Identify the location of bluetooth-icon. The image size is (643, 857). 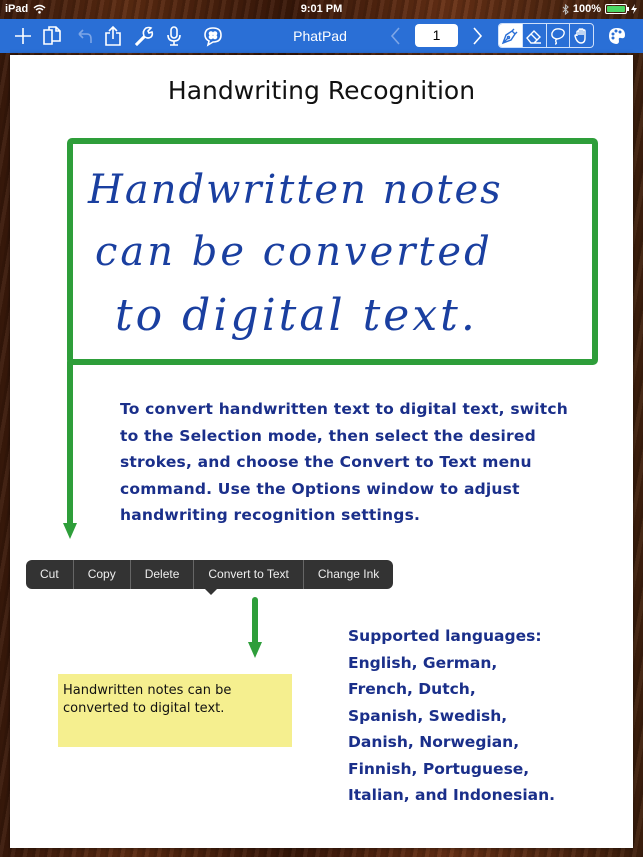
(565, 9).